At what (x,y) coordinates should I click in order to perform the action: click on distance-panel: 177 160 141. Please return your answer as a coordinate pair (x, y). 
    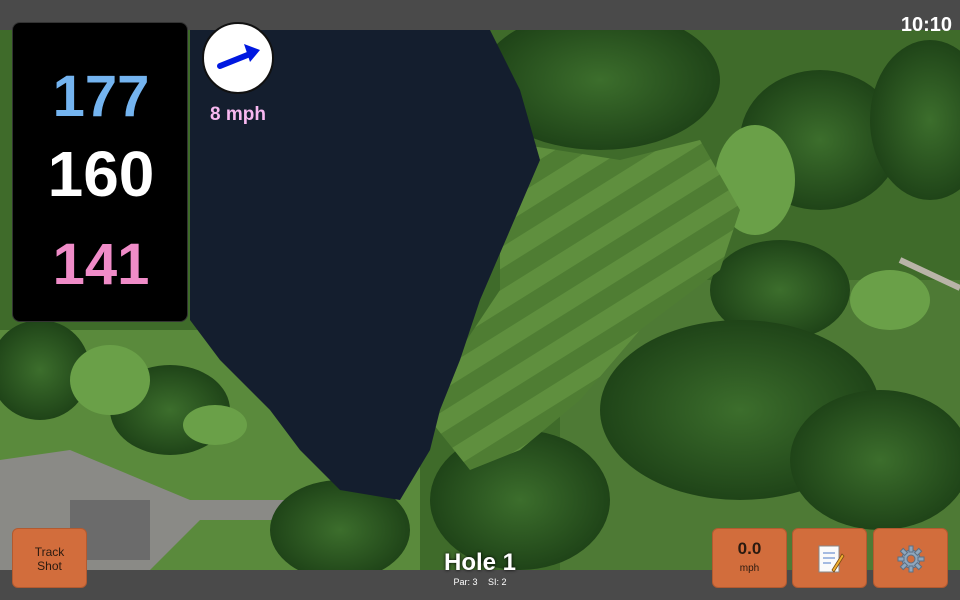
    Looking at the image, I should click on (100, 172).